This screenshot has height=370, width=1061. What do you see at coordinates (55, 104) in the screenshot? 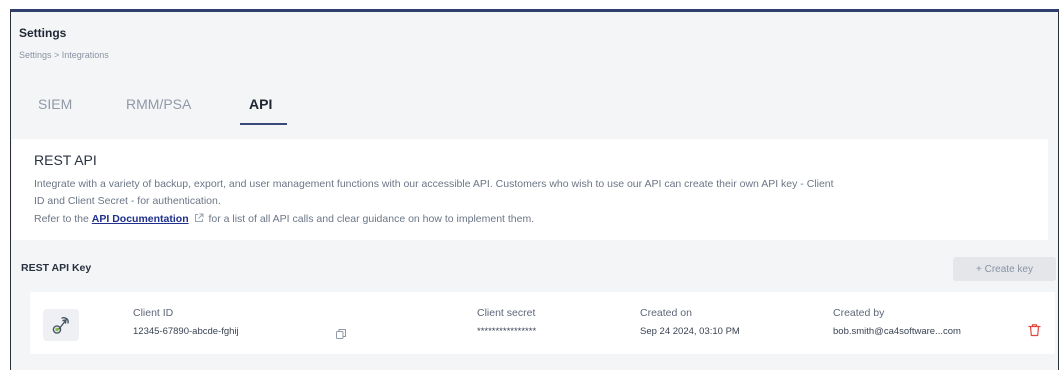
I see `tab-siem: SIEM` at bounding box center [55, 104].